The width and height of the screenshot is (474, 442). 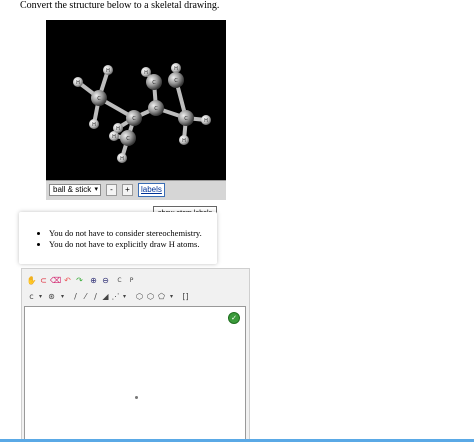 I want to click on molecule-model-icon: H H H H H H H H H H C C C C C C C, so click(x=142, y=113).